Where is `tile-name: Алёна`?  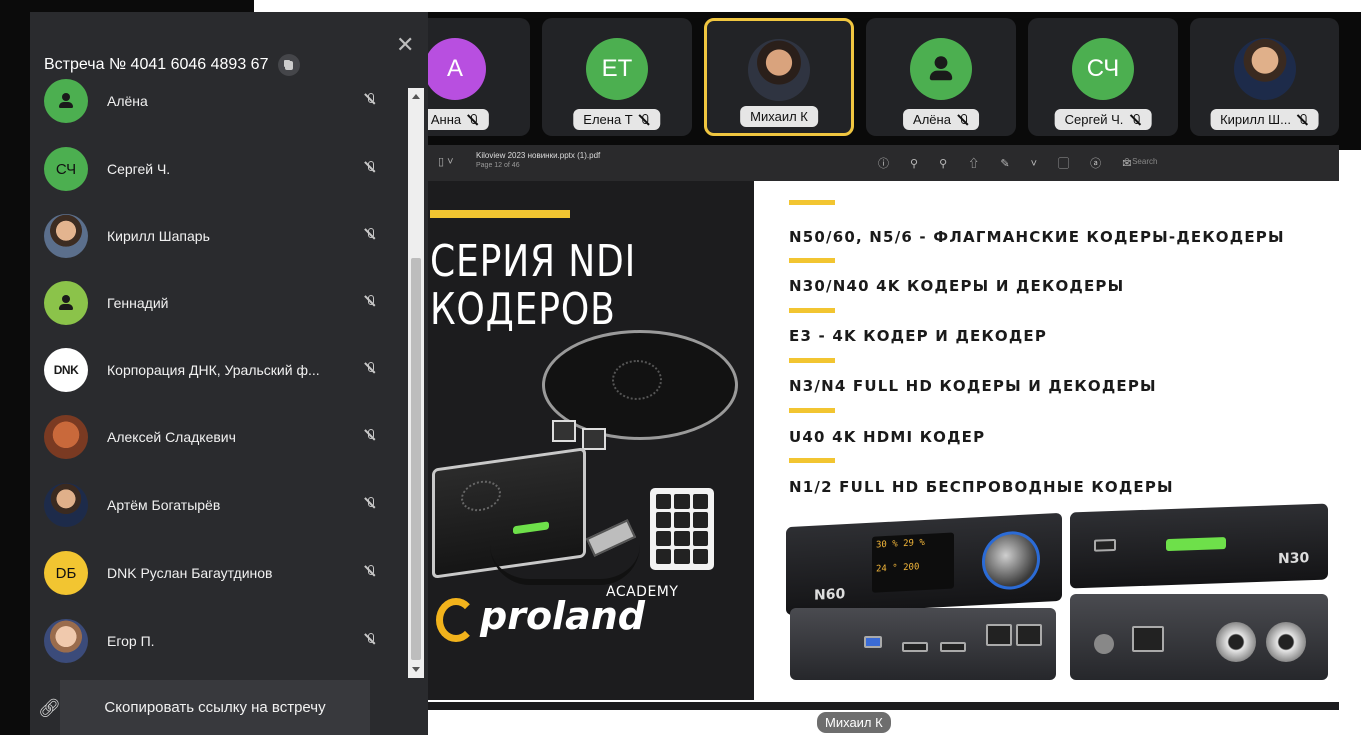
tile-name: Алёна is located at coordinates (941, 119).